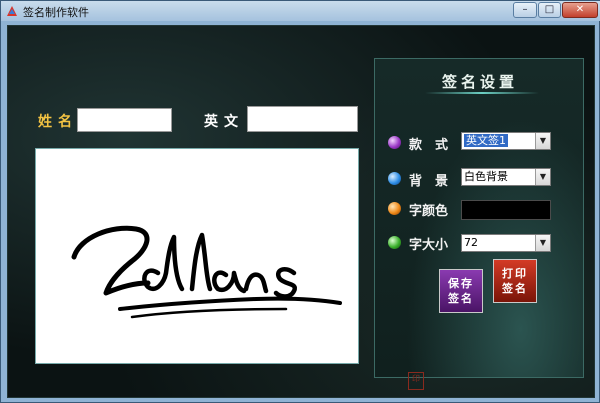  I want to click on save-line2: 签名, so click(461, 298).